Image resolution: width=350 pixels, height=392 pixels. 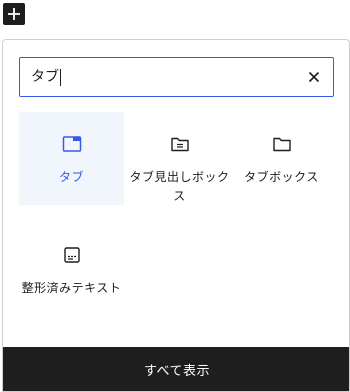 What do you see at coordinates (71, 288) in the screenshot?
I see `block-item-label: 整形済みテキスト` at bounding box center [71, 288].